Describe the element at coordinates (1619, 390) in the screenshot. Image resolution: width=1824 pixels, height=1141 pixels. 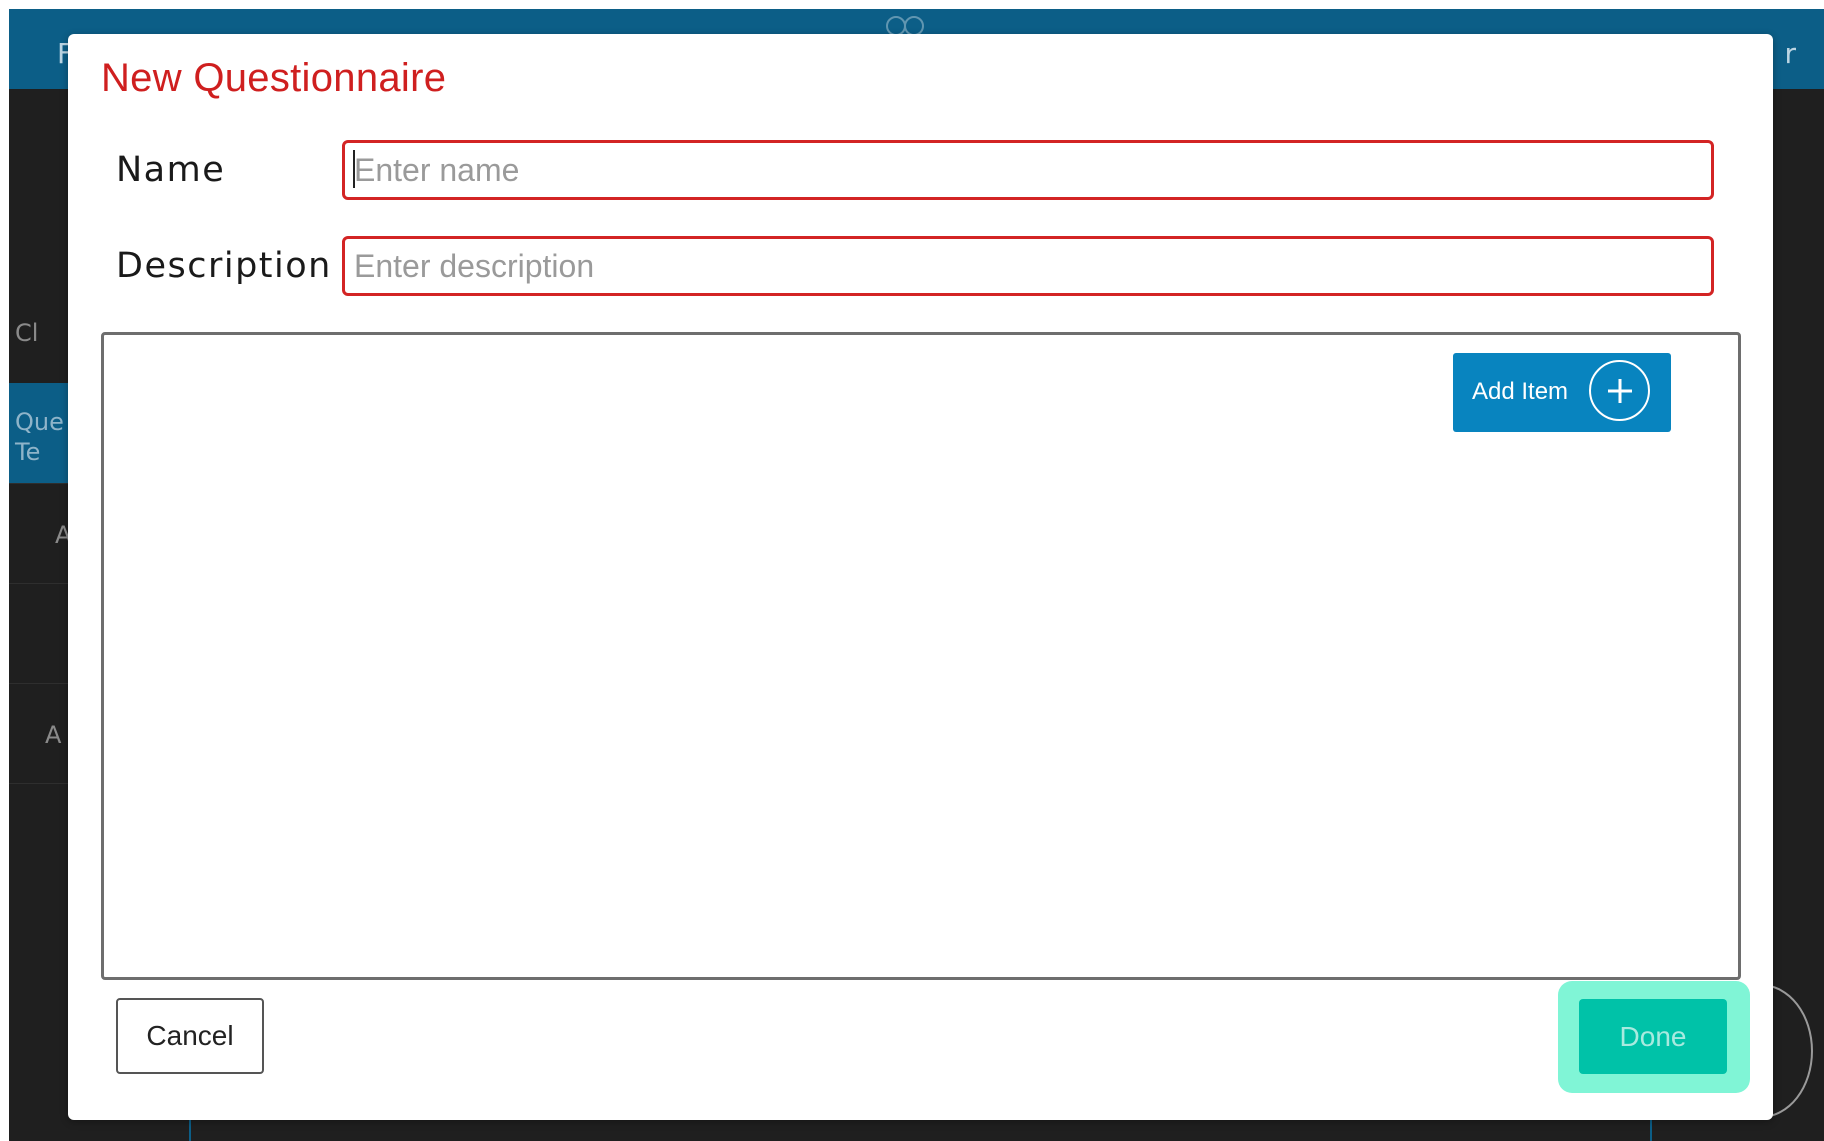
I see `plus-circle-icon` at that location.